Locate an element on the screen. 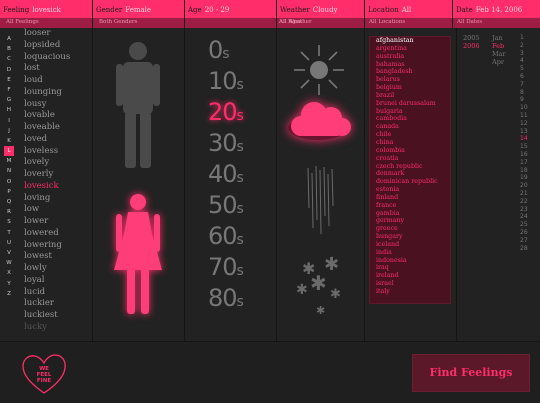 This screenshot has width=540, height=403. alphabet-letter: P is located at coordinates (9, 192).